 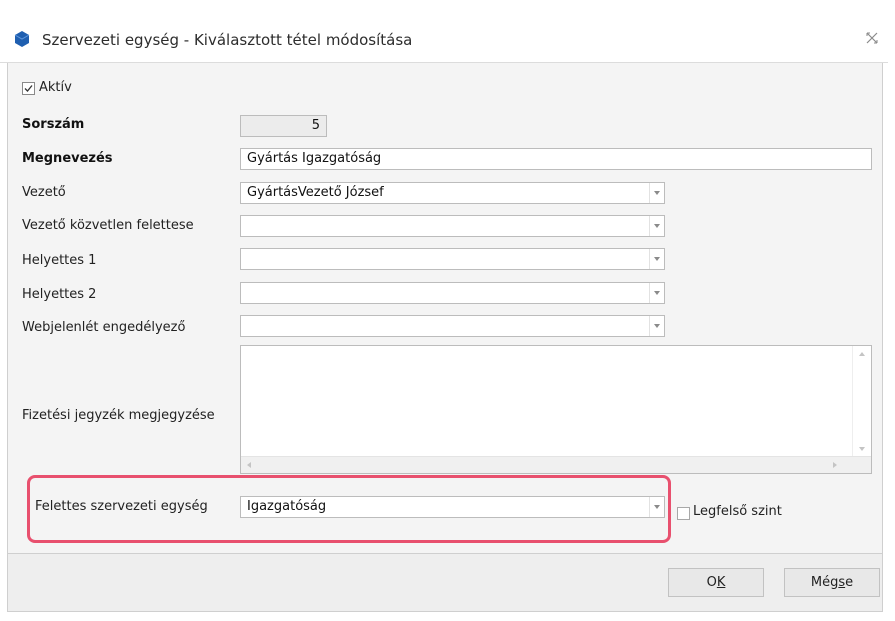 What do you see at coordinates (556, 409) in the screenshot?
I see `fizetesi-memo` at bounding box center [556, 409].